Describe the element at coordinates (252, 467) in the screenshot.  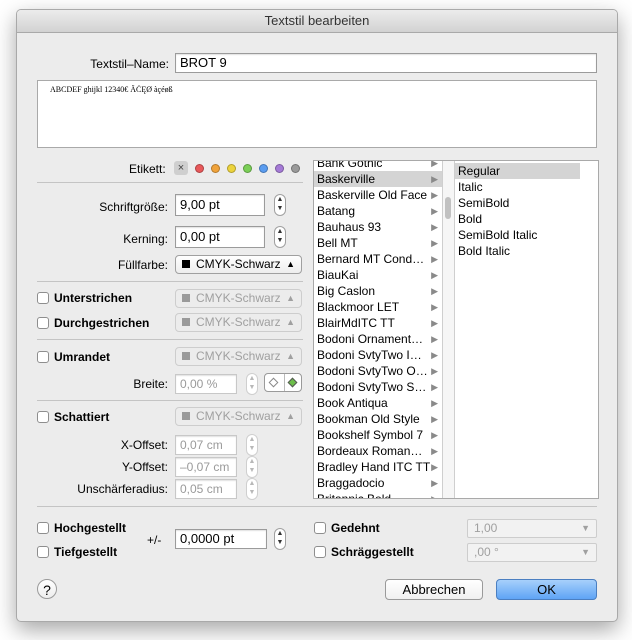
I see `shadow-y-offset-stepper: ▲ ▼` at that location.